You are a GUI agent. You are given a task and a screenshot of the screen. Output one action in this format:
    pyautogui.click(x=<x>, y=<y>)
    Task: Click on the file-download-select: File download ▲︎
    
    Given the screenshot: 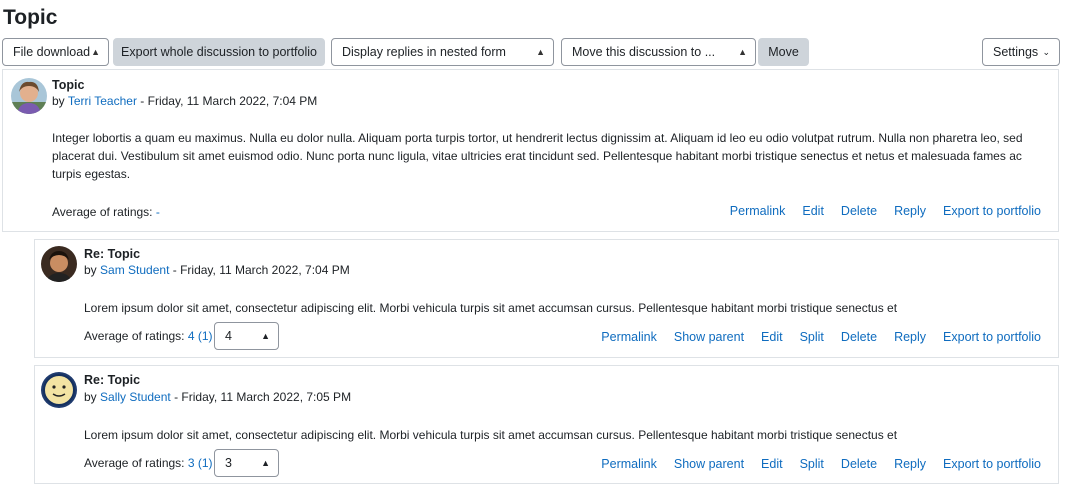 What is the action you would take?
    pyautogui.click(x=55, y=52)
    